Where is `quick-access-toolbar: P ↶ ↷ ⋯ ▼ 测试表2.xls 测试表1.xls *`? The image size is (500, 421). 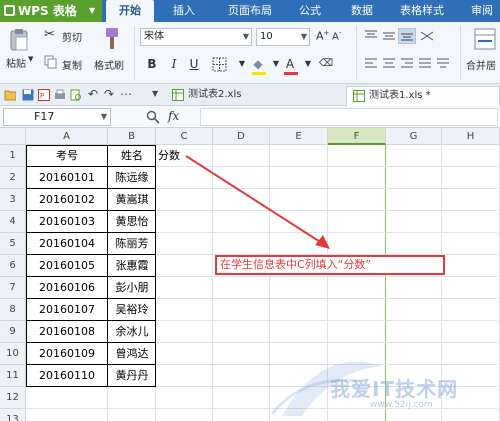 quick-access-toolbar: P ↶ ↷ ⋯ ▼ 测试表2.xls 测试表1.xls * is located at coordinates (250, 95).